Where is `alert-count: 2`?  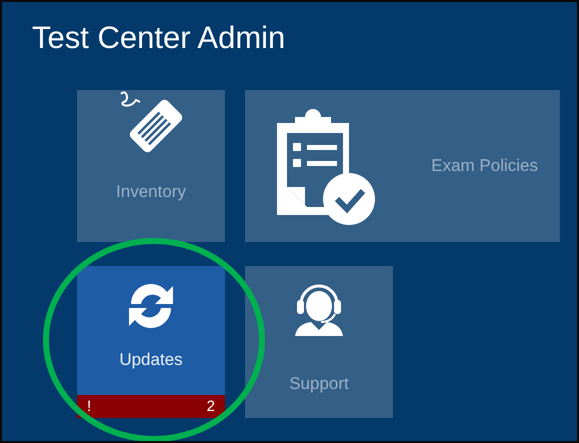
alert-count: 2 is located at coordinates (210, 406).